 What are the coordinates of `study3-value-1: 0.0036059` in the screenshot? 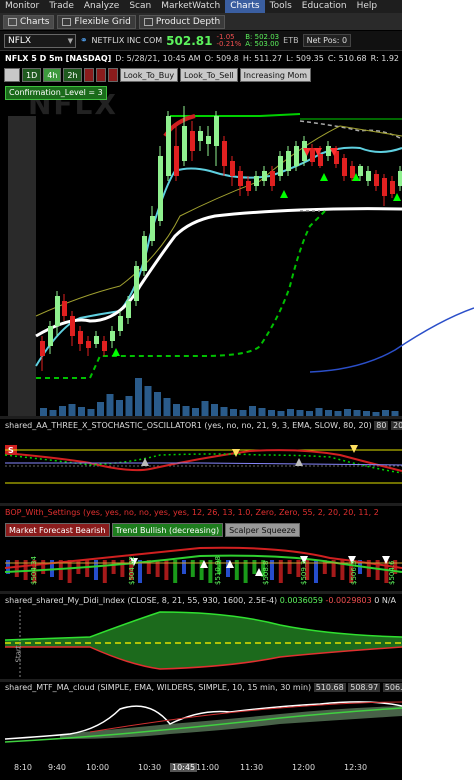 It's located at (301, 600).